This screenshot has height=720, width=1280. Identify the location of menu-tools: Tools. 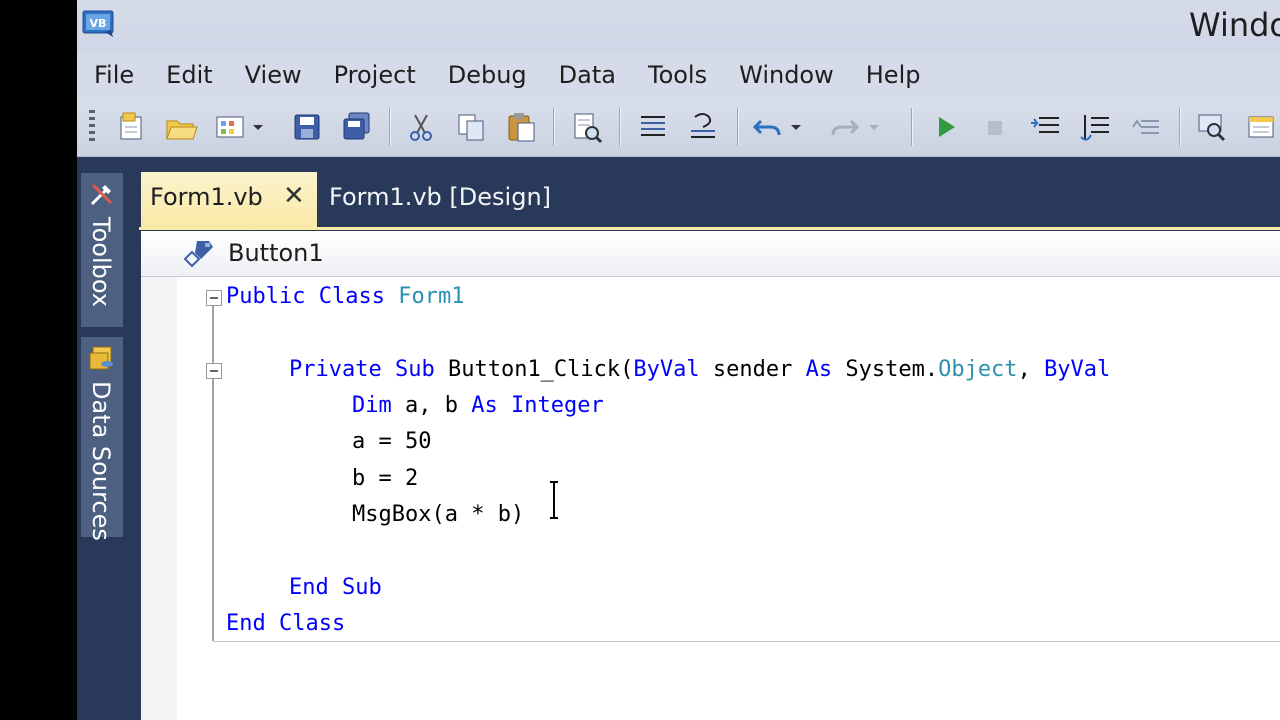
(677, 75).